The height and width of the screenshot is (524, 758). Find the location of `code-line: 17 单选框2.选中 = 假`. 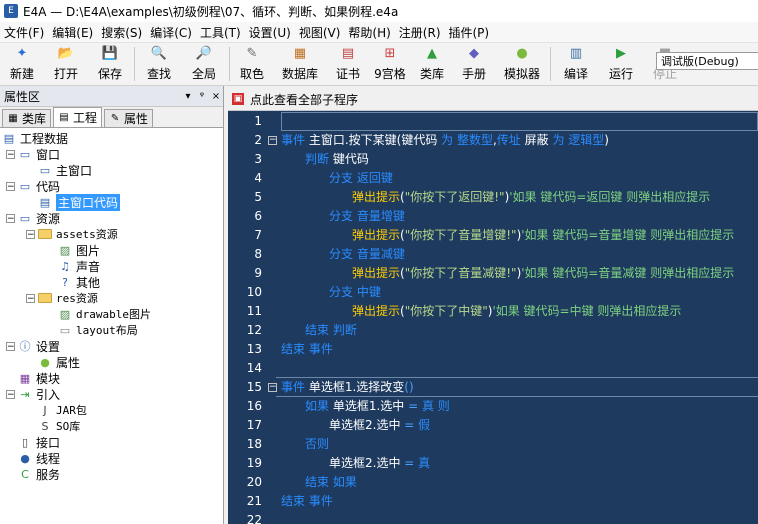

code-line: 17 单选框2.选中 = 假 is located at coordinates (493, 425).